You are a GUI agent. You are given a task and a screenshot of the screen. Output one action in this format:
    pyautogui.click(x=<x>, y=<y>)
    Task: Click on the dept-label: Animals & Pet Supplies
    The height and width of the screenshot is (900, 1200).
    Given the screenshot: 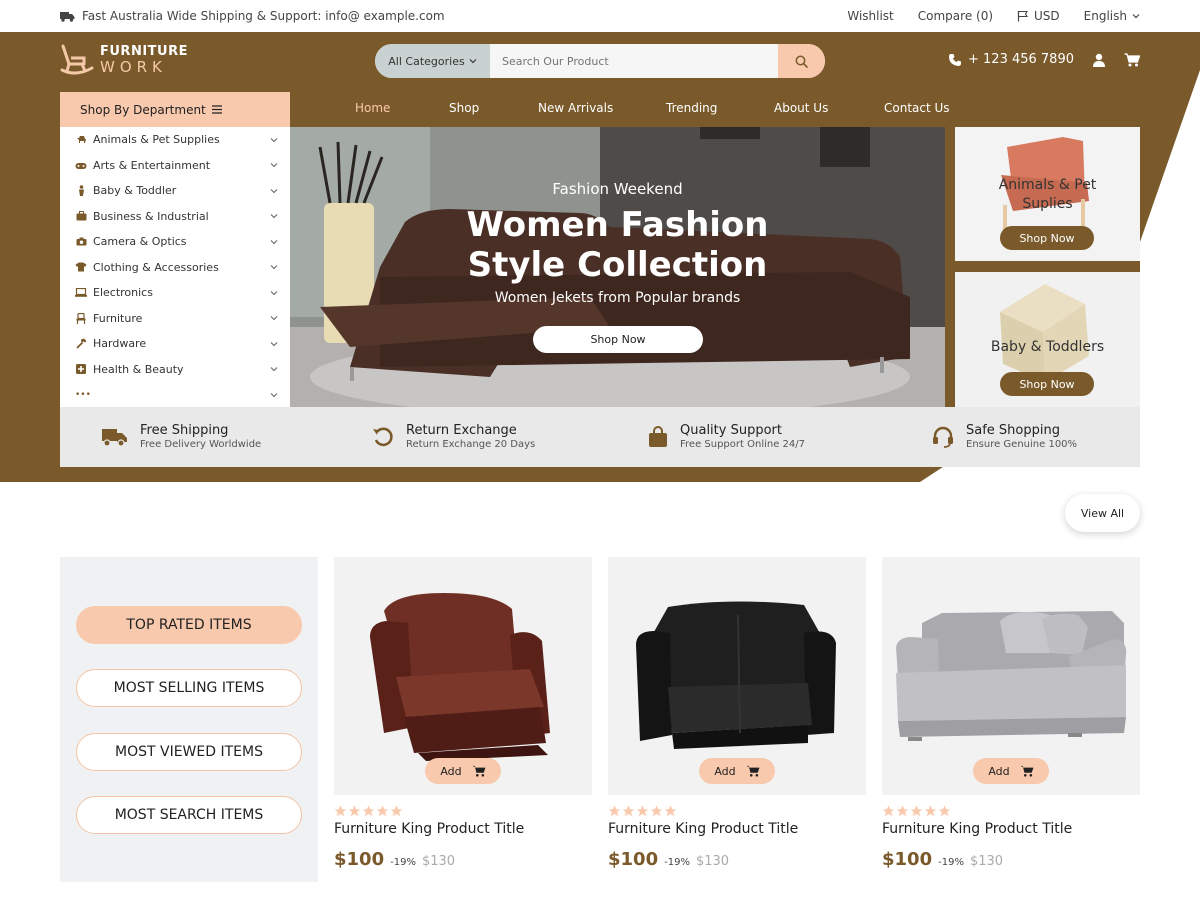 What is the action you would take?
    pyautogui.click(x=156, y=140)
    